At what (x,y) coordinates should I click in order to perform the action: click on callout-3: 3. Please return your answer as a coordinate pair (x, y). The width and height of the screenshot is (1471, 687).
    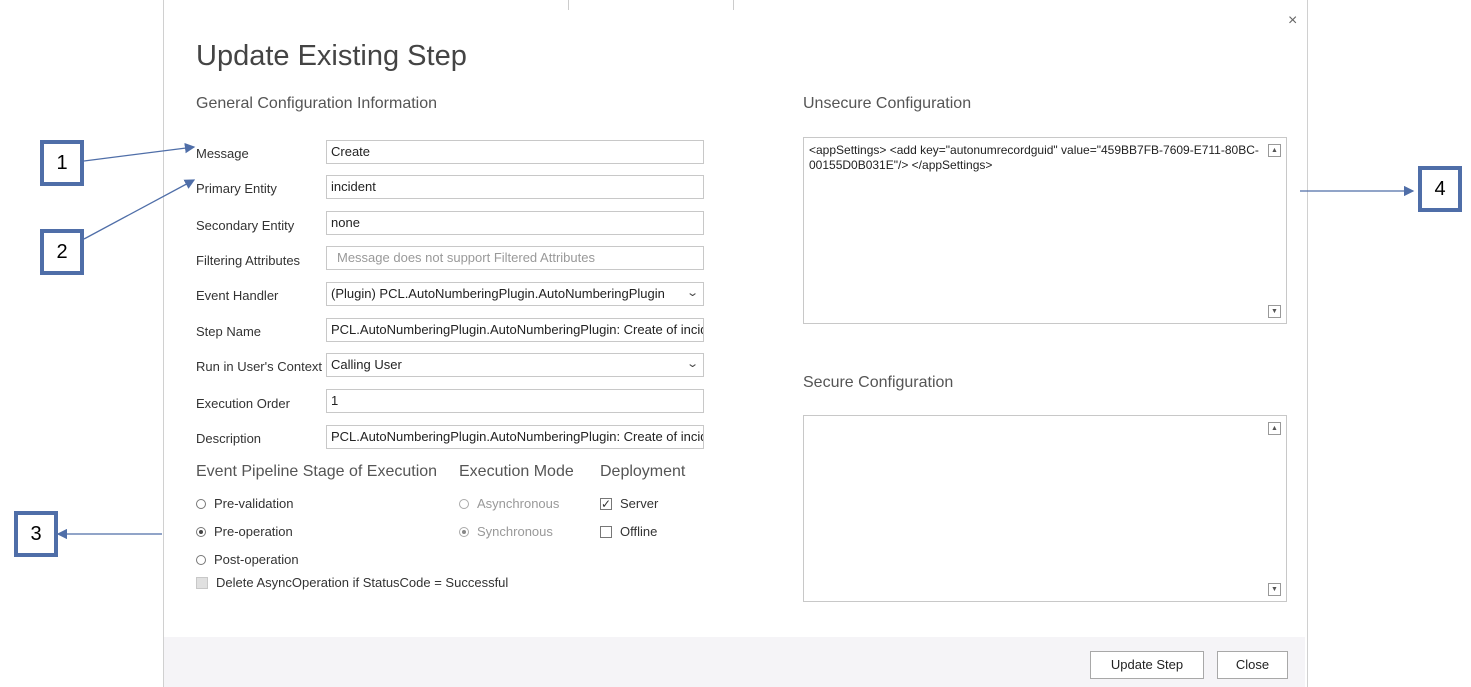
    Looking at the image, I should click on (36, 534).